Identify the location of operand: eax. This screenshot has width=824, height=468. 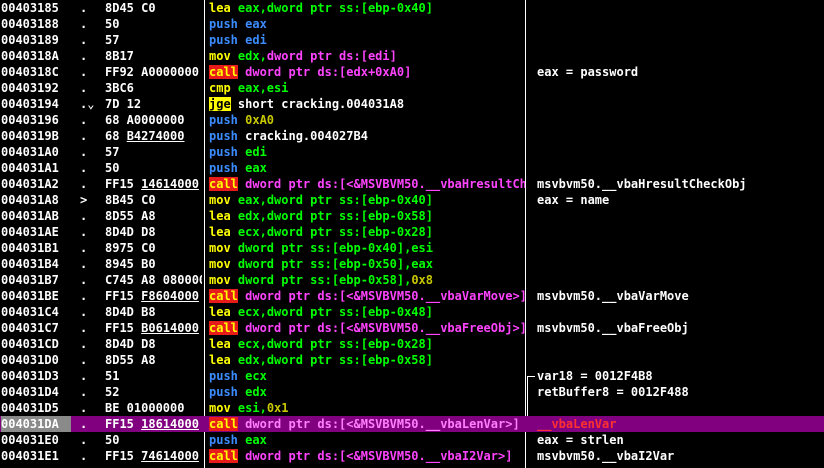
(252, 168).